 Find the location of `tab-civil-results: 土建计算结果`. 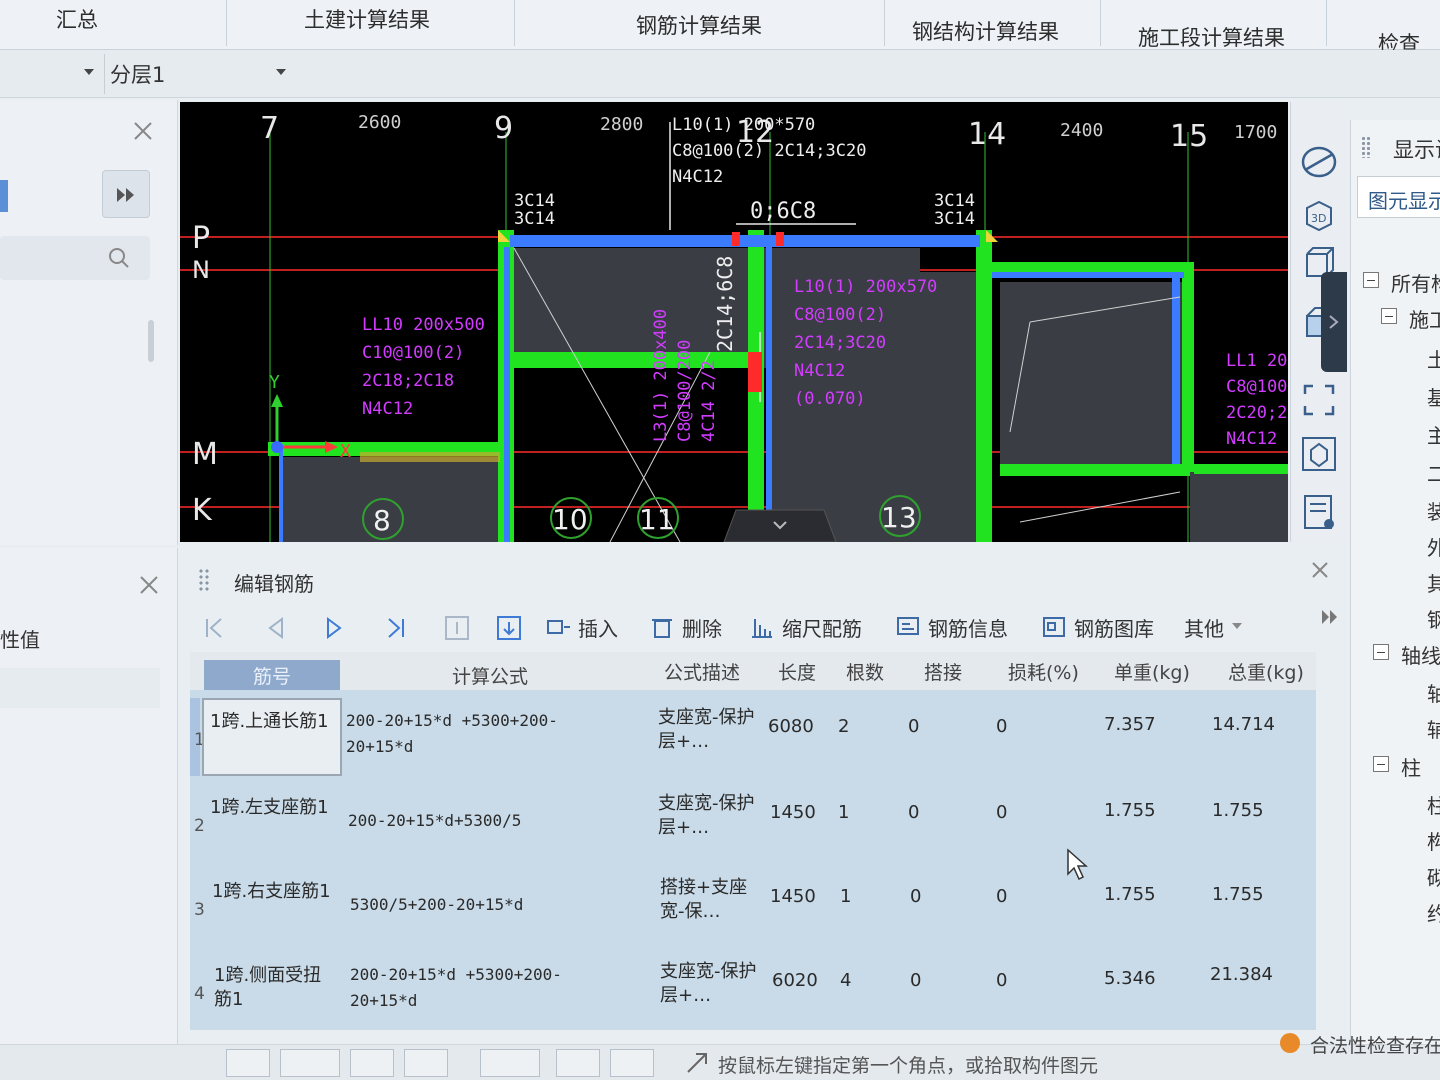

tab-civil-results: 土建计算结果 is located at coordinates (367, 19).